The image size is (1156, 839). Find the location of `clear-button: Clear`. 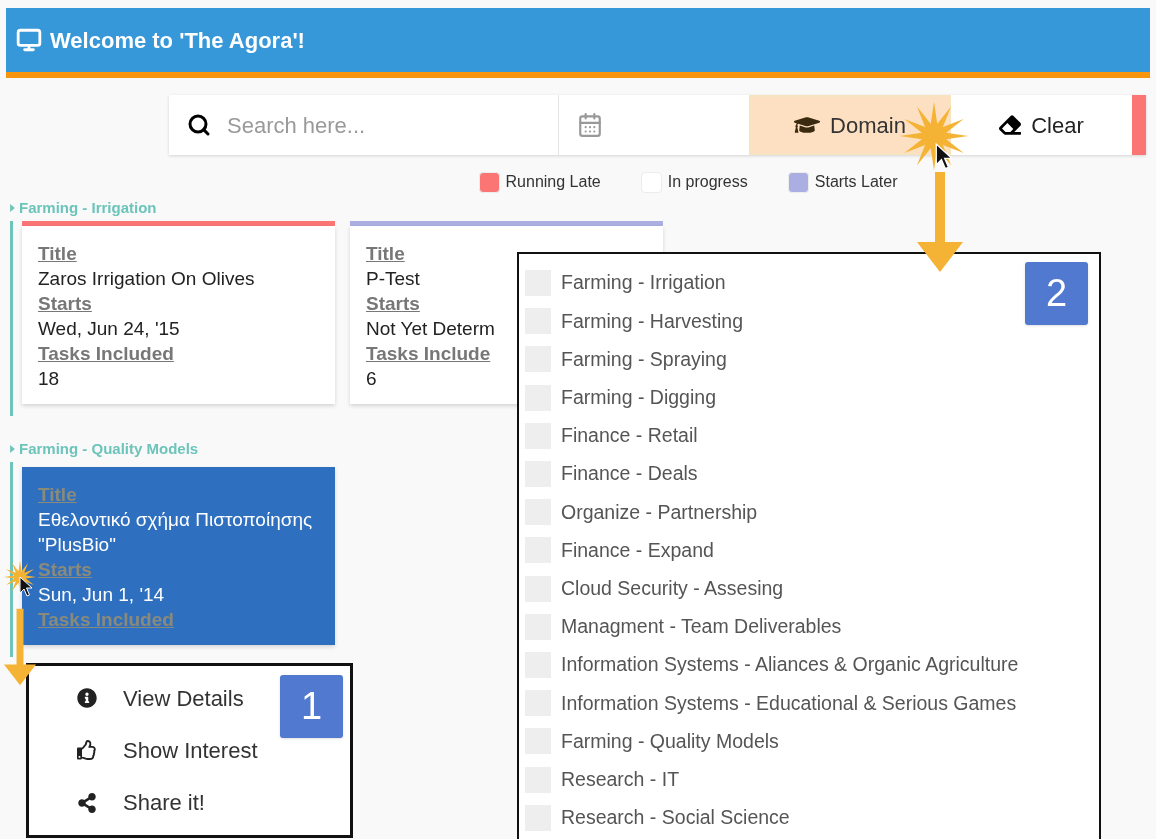

clear-button: Clear is located at coordinates (1041, 125).